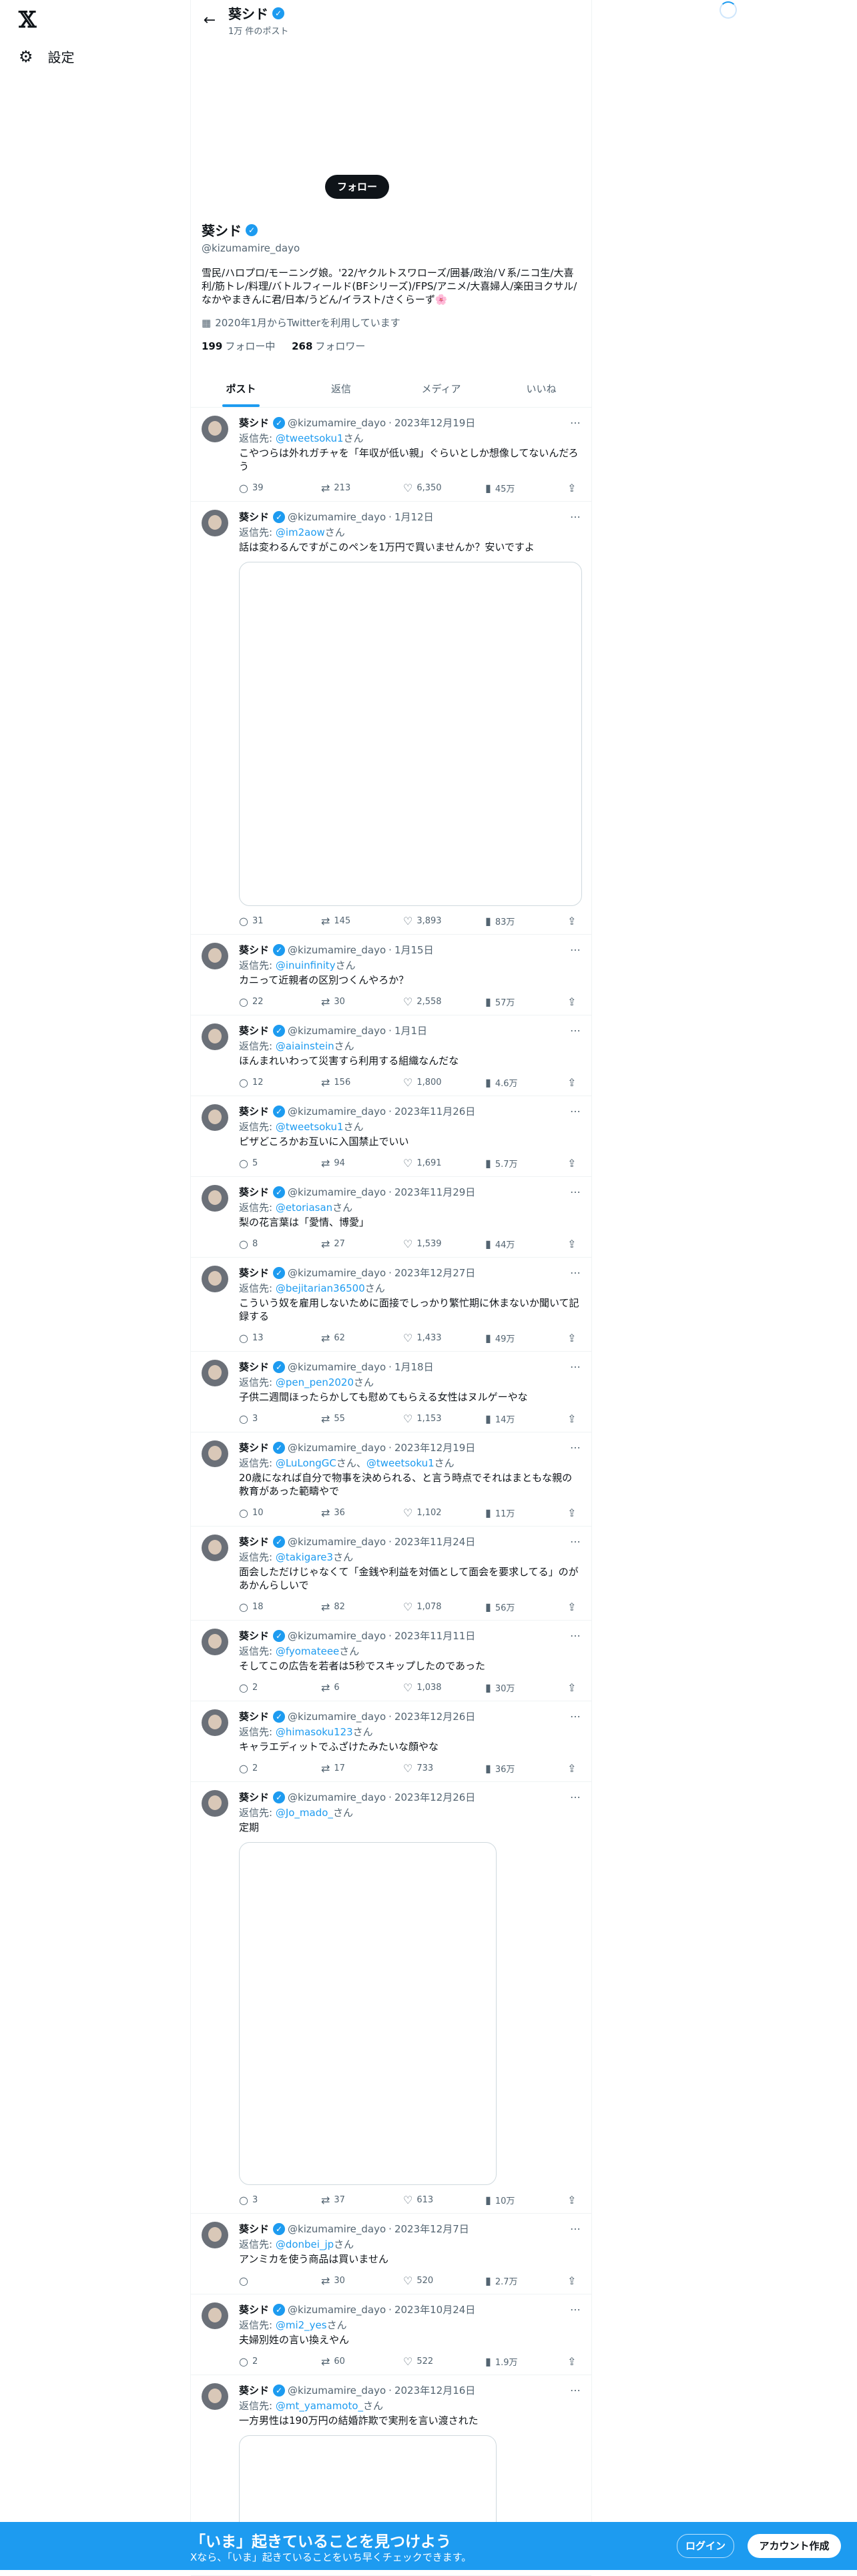 This screenshot has height=2576, width=857. Describe the element at coordinates (341, 2280) in the screenshot. I see `retweet-button: ⇄ 30` at that location.